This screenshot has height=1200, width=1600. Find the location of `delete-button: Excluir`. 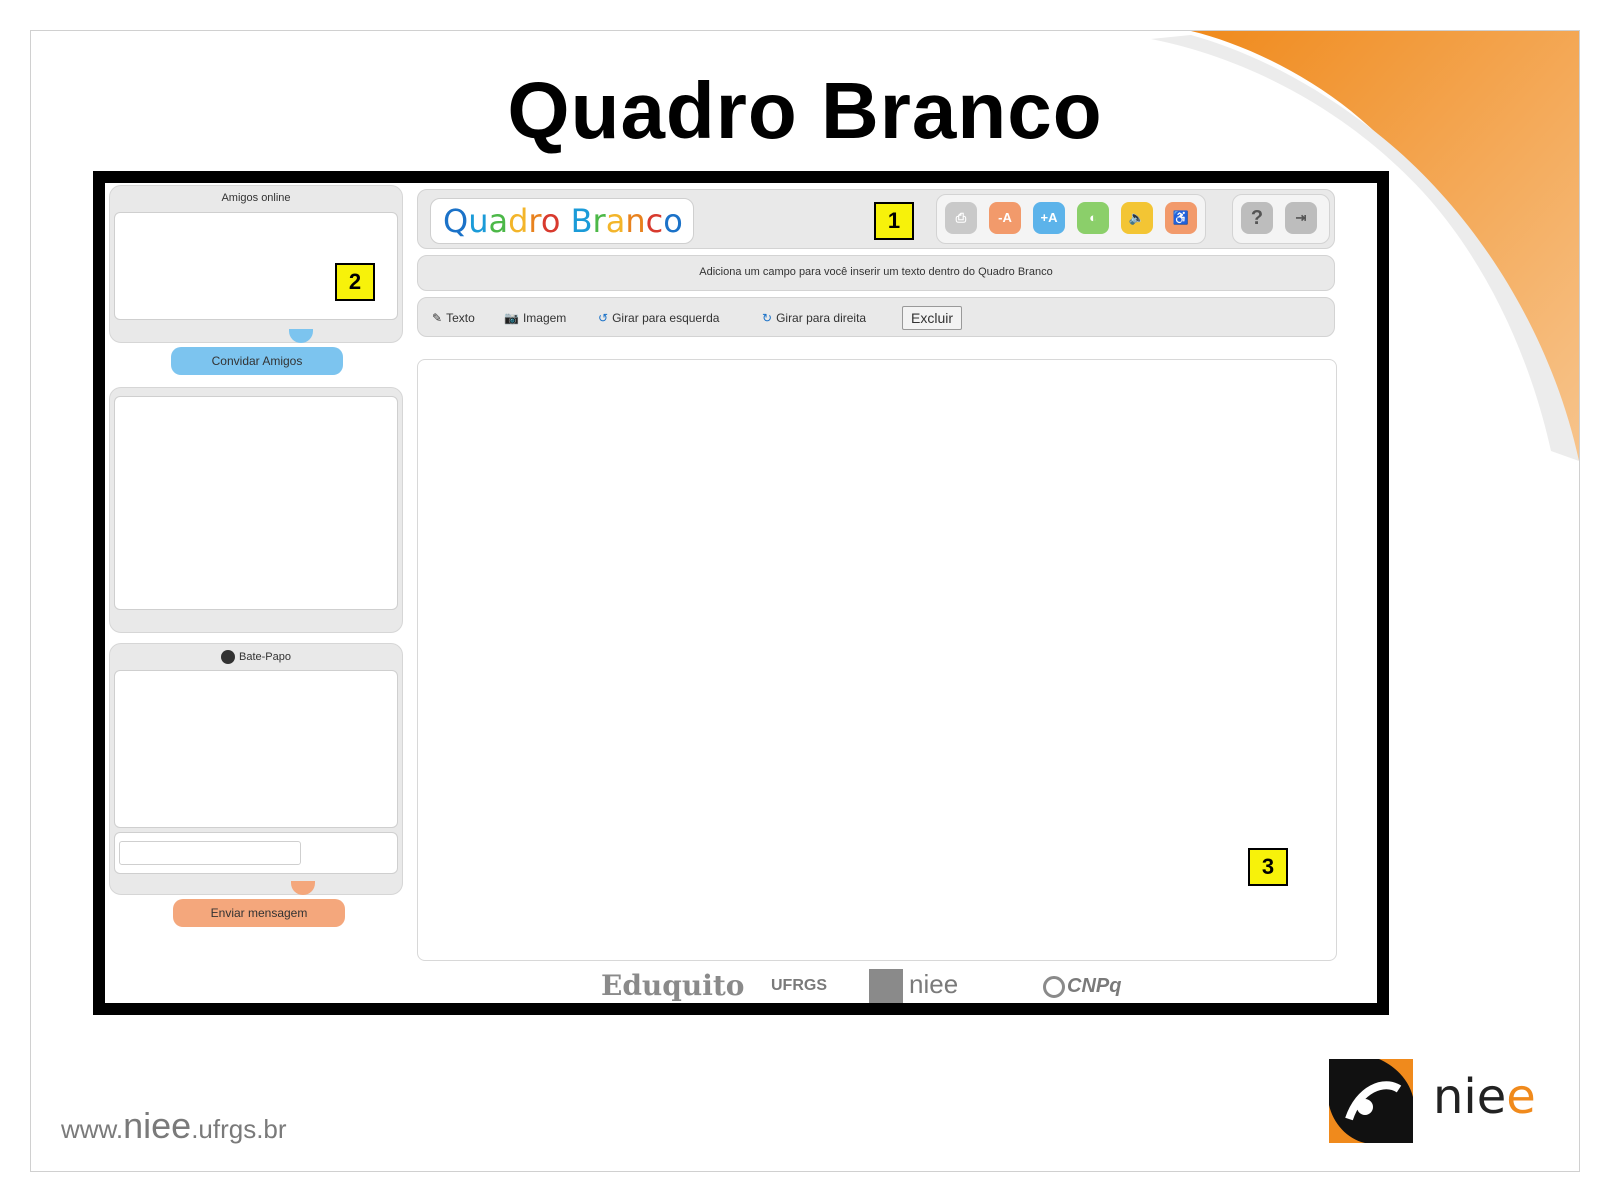

delete-button: Excluir is located at coordinates (932, 318).